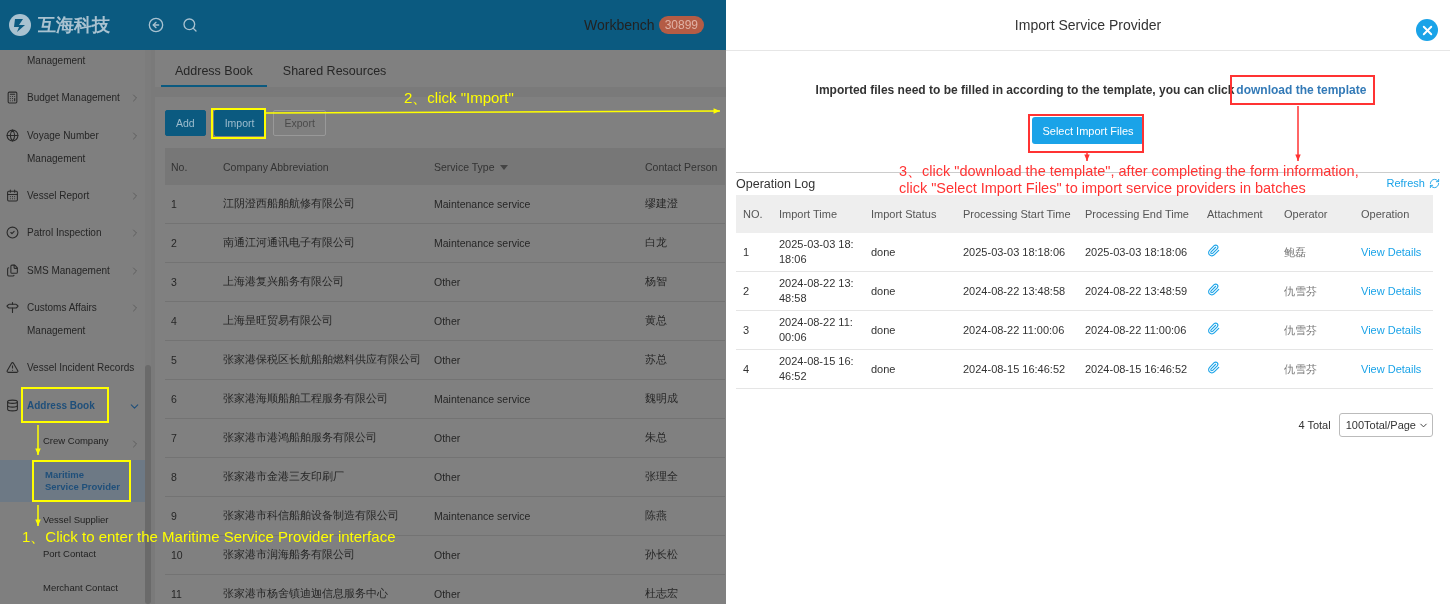 The width and height of the screenshot is (1450, 604). What do you see at coordinates (61, 405) in the screenshot?
I see `sidebar-item: Address Book` at bounding box center [61, 405].